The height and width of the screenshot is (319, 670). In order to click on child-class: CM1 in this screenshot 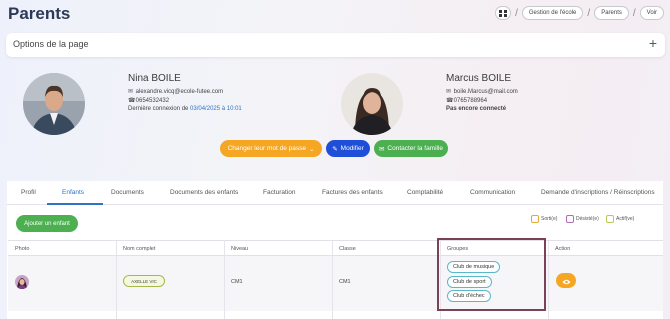, I will do `click(345, 282)`.